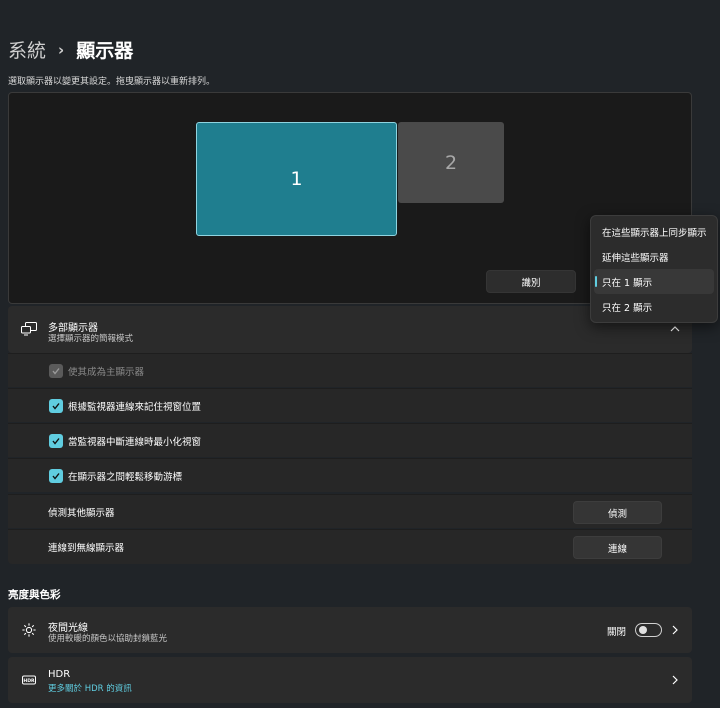 This screenshot has width=720, height=708. What do you see at coordinates (59, 674) in the screenshot?
I see `hdr-title: HDR` at bounding box center [59, 674].